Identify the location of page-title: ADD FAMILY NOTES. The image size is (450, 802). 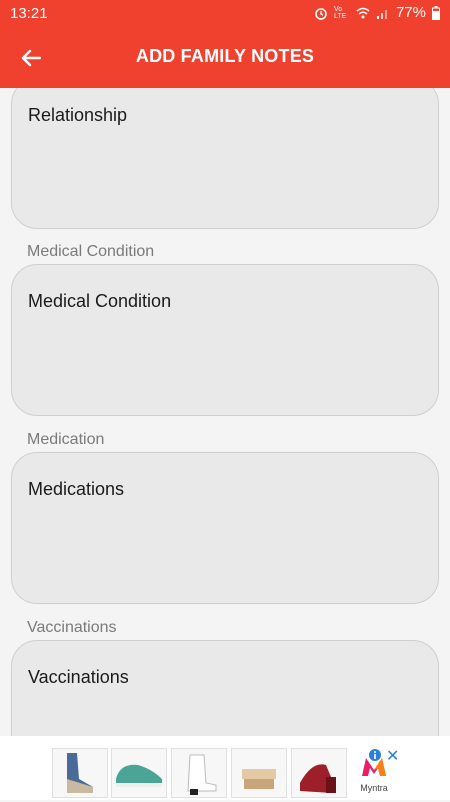
(225, 56).